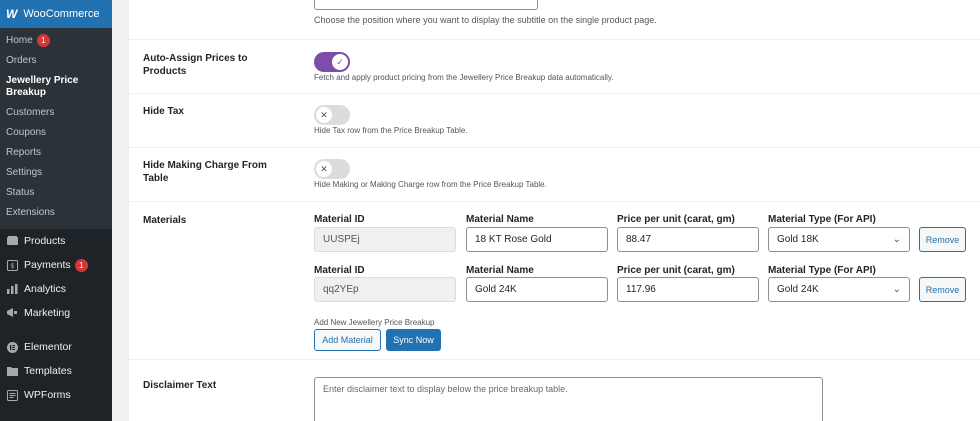 This screenshot has width=980, height=421. What do you see at coordinates (45, 241) in the screenshot?
I see `menu-item-label: Products` at bounding box center [45, 241].